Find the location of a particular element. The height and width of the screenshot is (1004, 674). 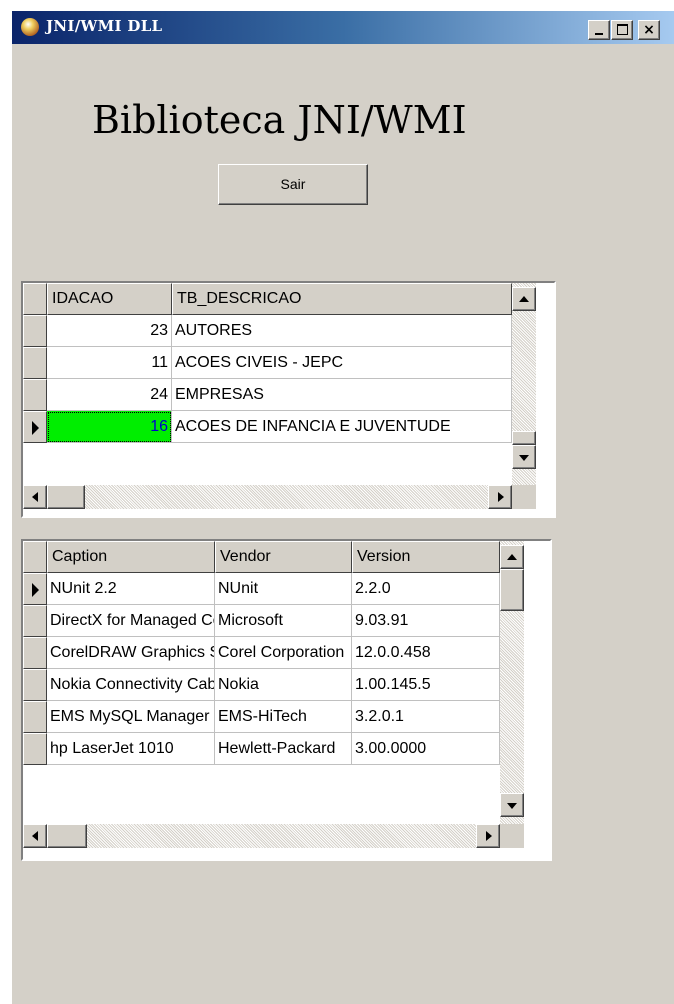

cell-vendor: Microsoft is located at coordinates (283, 621).